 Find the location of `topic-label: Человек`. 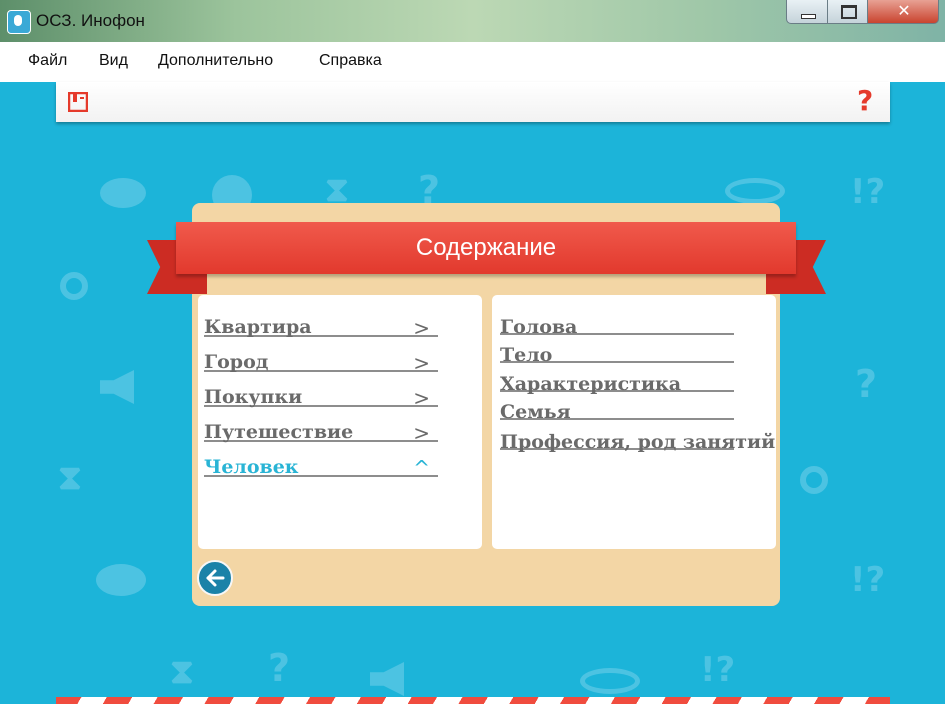

topic-label: Человек is located at coordinates (251, 467).